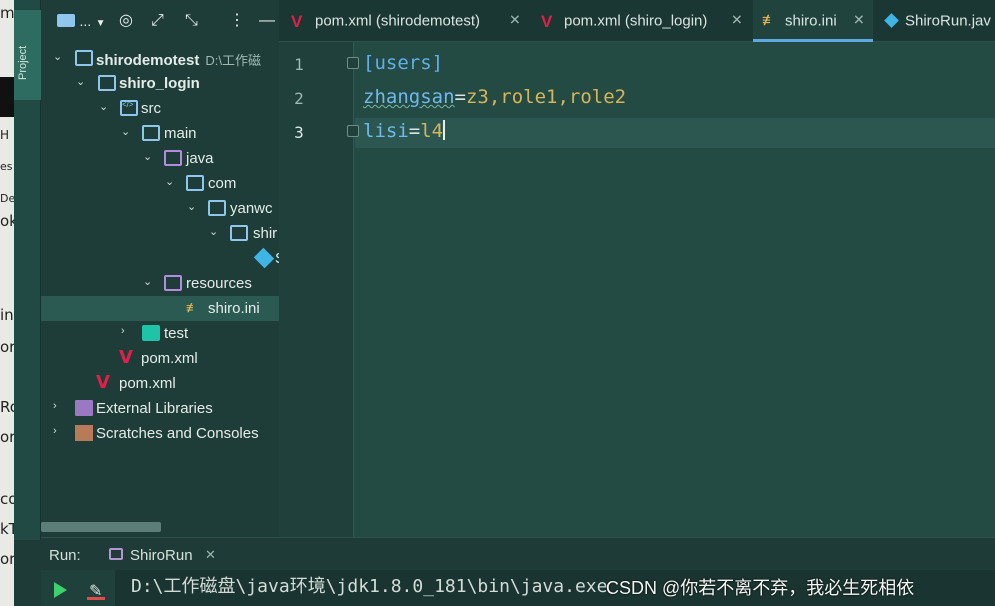 This screenshot has height=606, width=995. Describe the element at coordinates (267, 21) in the screenshot. I see `minimize-icon: —` at that location.